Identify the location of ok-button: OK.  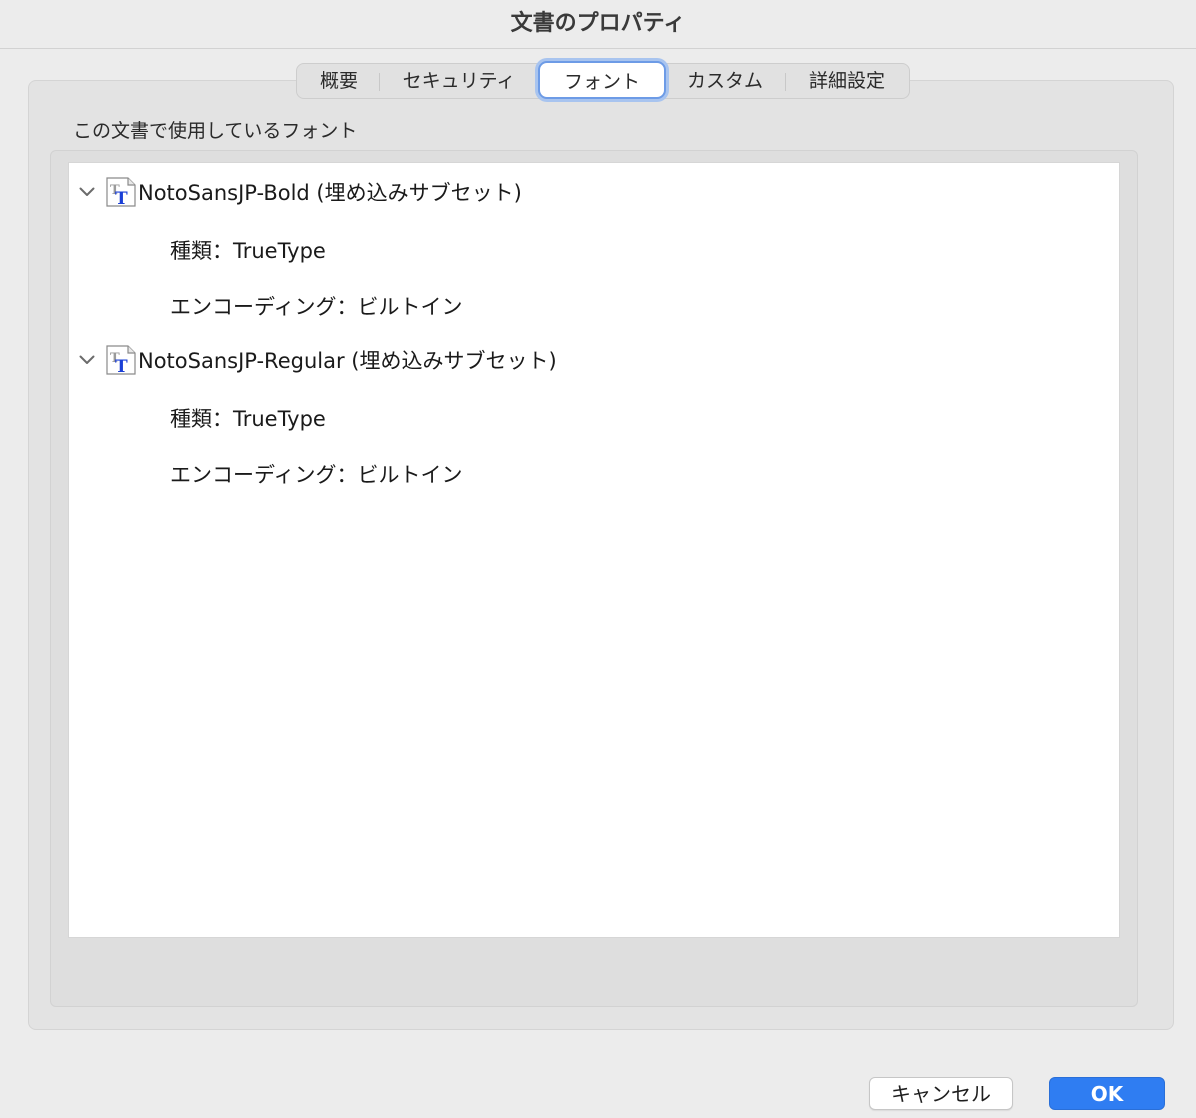
(1107, 1093).